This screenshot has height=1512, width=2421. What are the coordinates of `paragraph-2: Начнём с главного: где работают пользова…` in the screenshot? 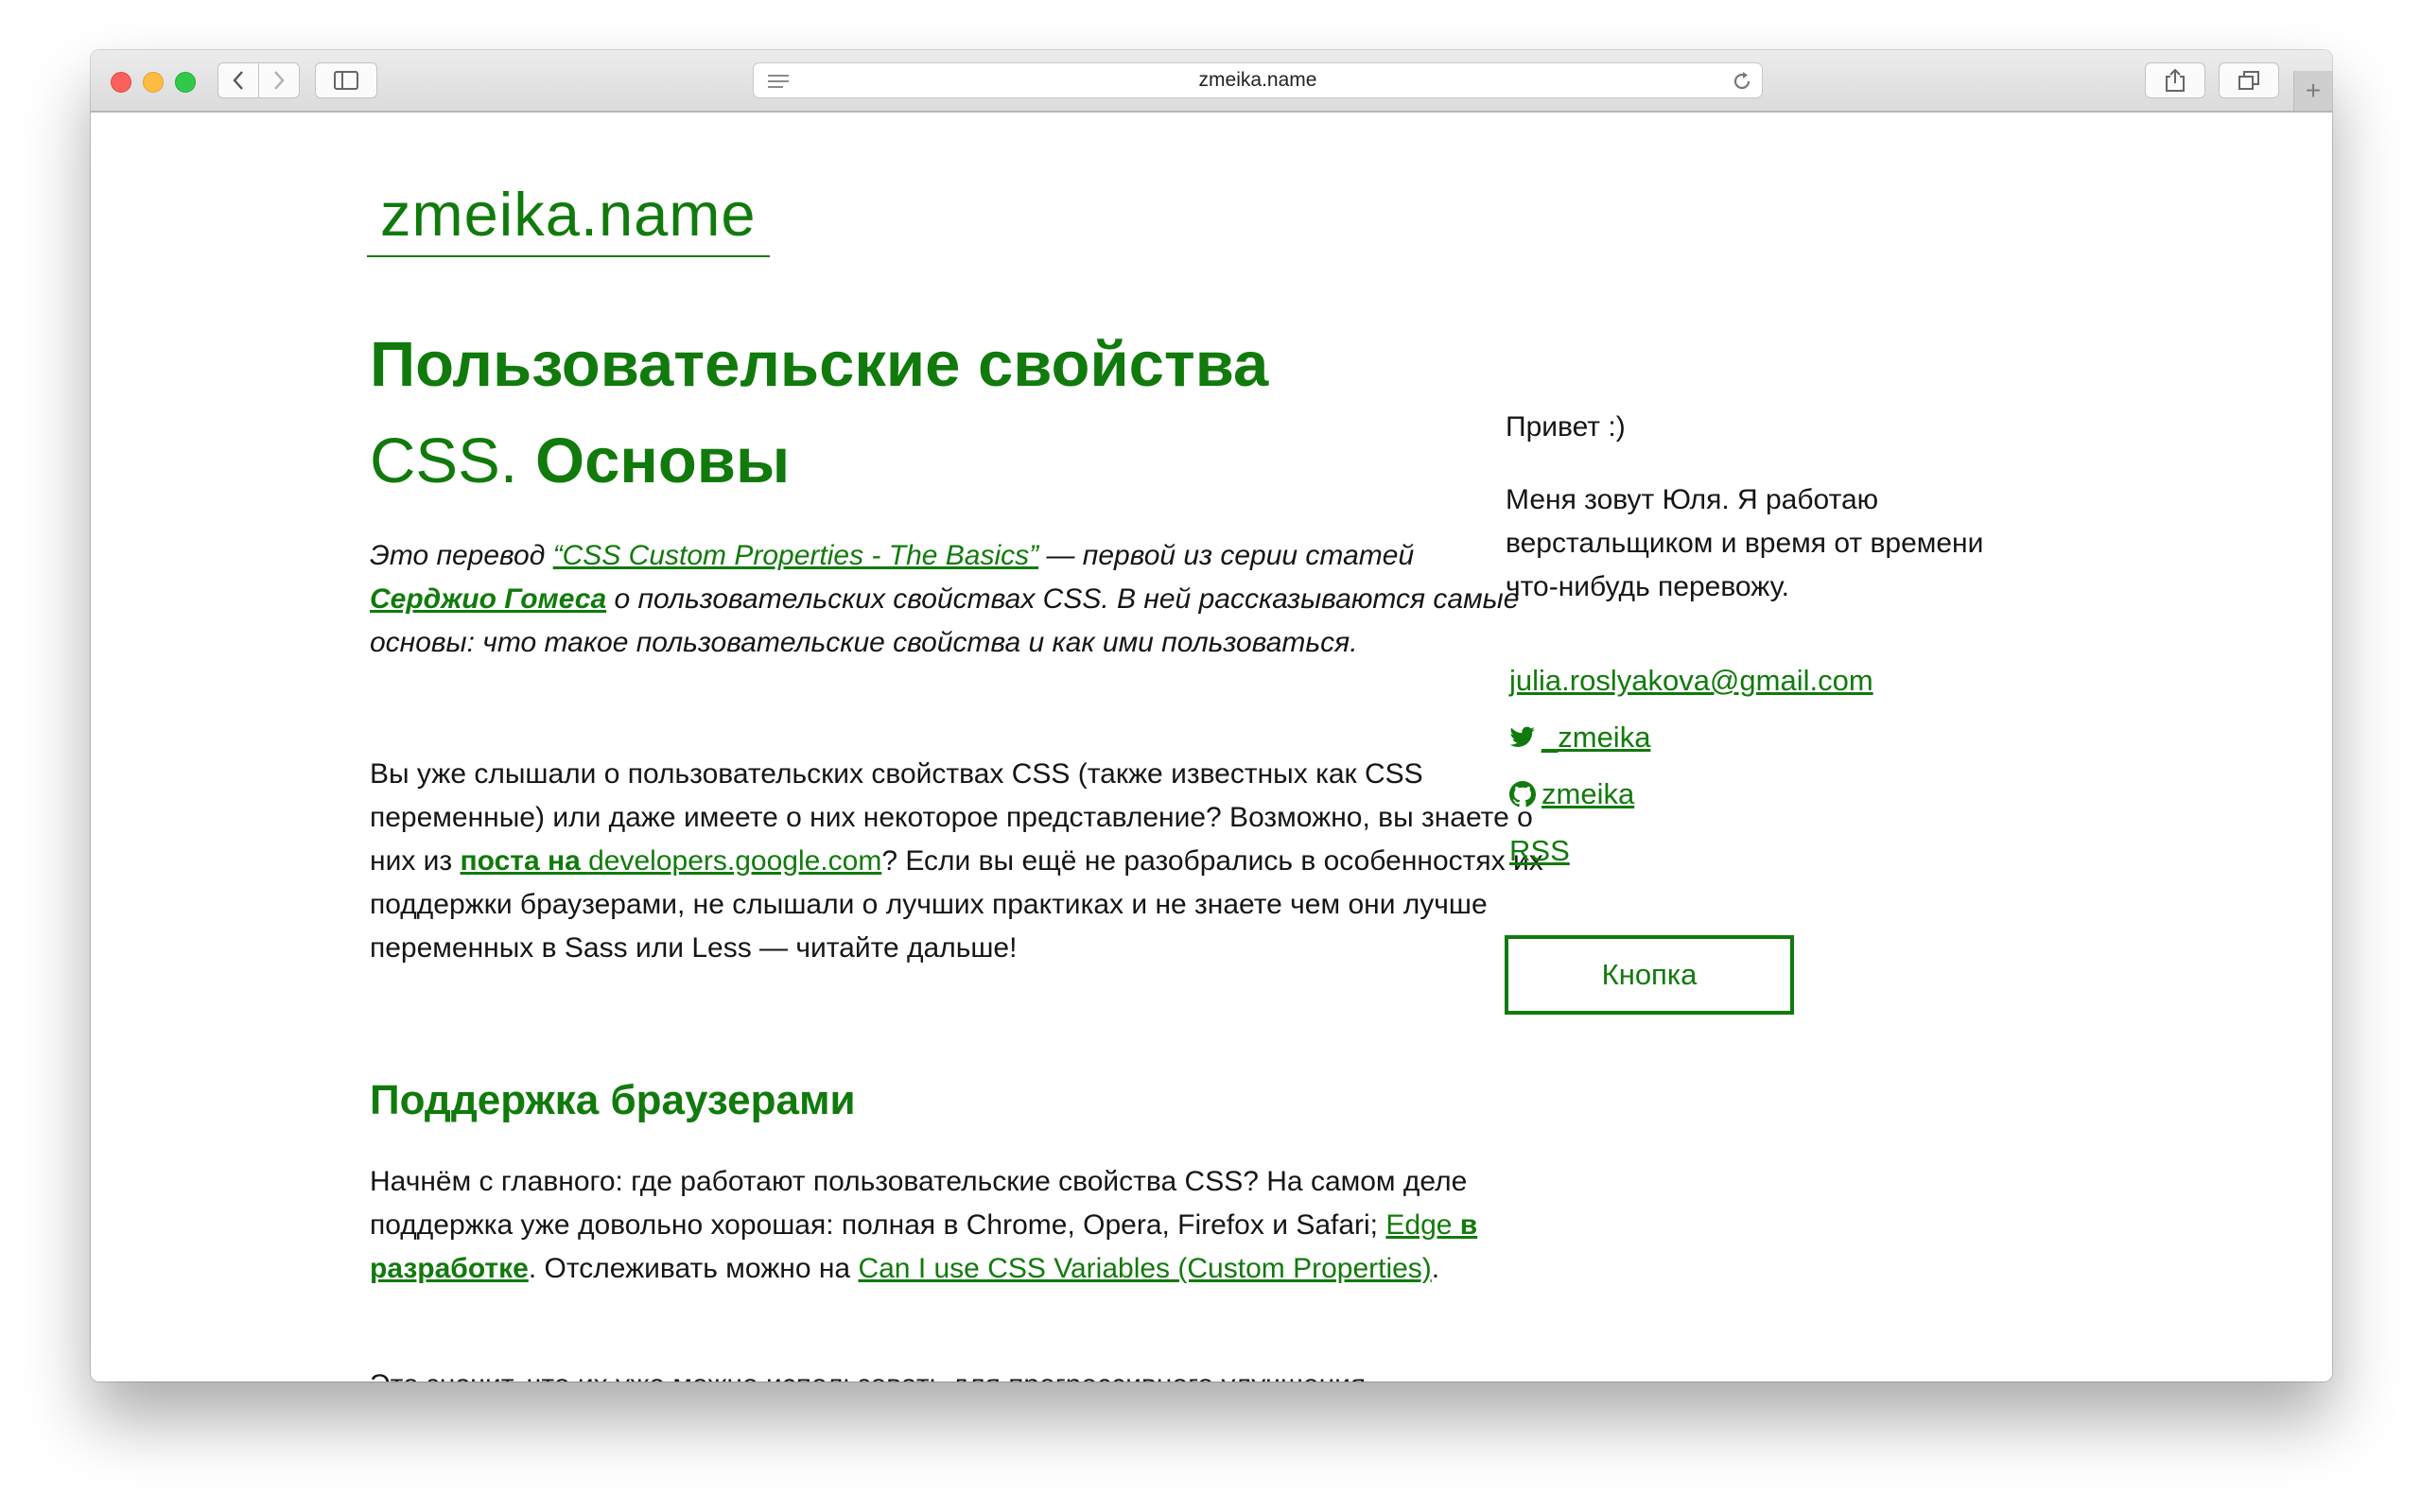 It's located at (947, 1225).